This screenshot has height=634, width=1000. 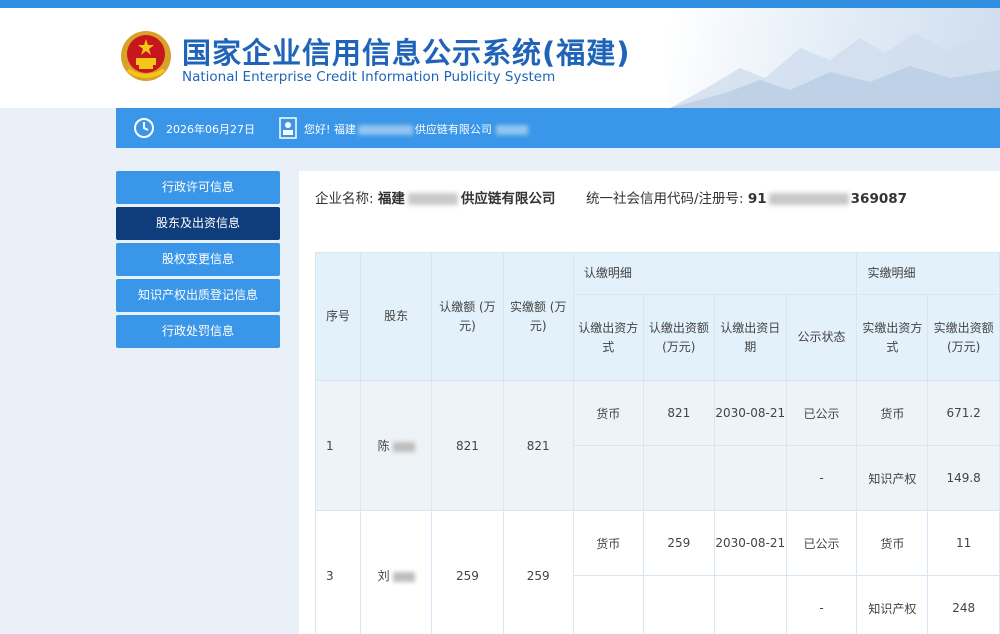 What do you see at coordinates (198, 331) in the screenshot?
I see `nav-item-admin-penalty: 行政处罚信息` at bounding box center [198, 331].